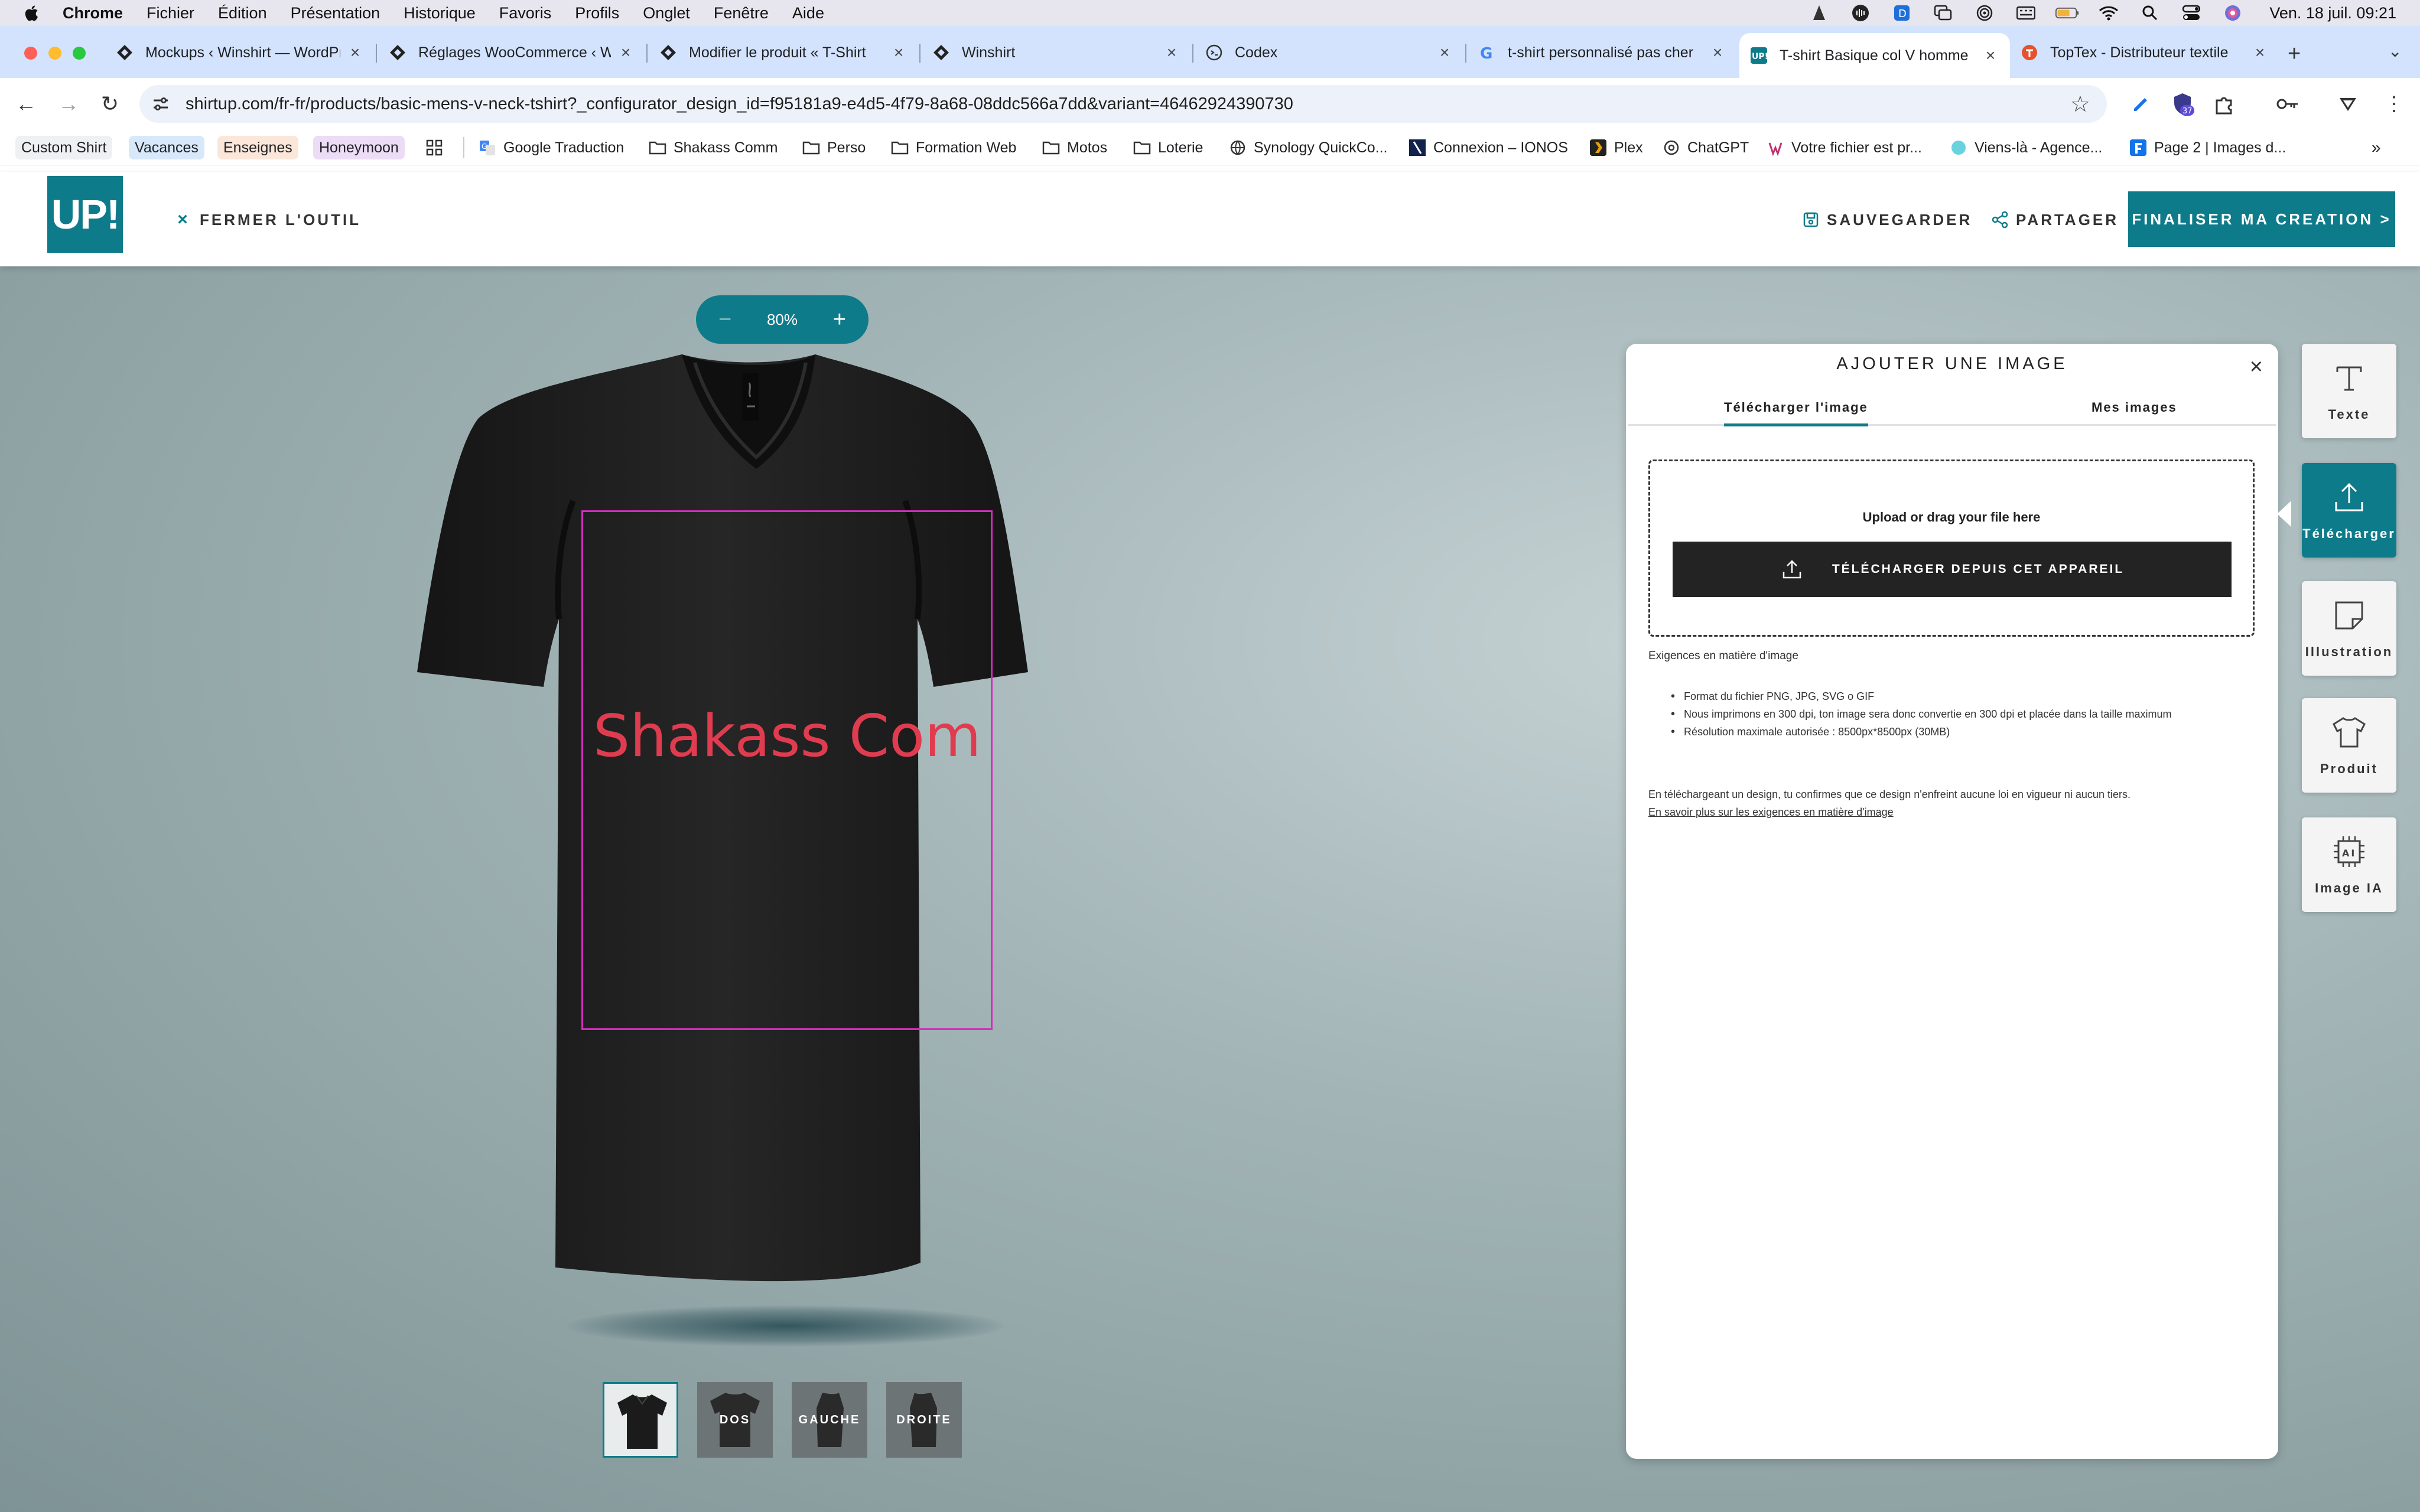 The height and width of the screenshot is (1512, 2420). I want to click on close-tool-button: × FERMER L'OUTIL, so click(268, 220).